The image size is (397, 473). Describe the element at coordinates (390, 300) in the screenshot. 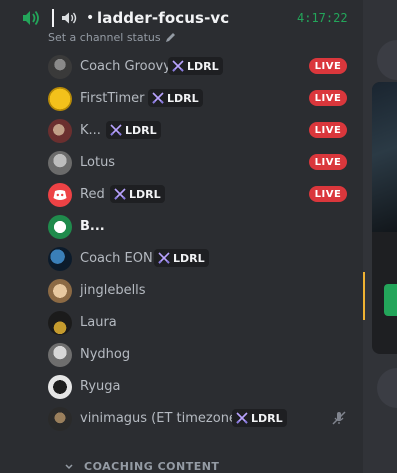

I see `embed-button` at that location.